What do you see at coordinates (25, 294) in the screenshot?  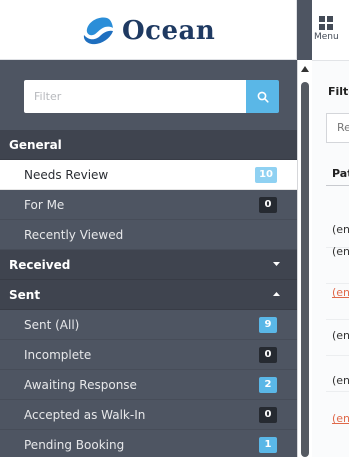 I see `section-label: Sent` at bounding box center [25, 294].